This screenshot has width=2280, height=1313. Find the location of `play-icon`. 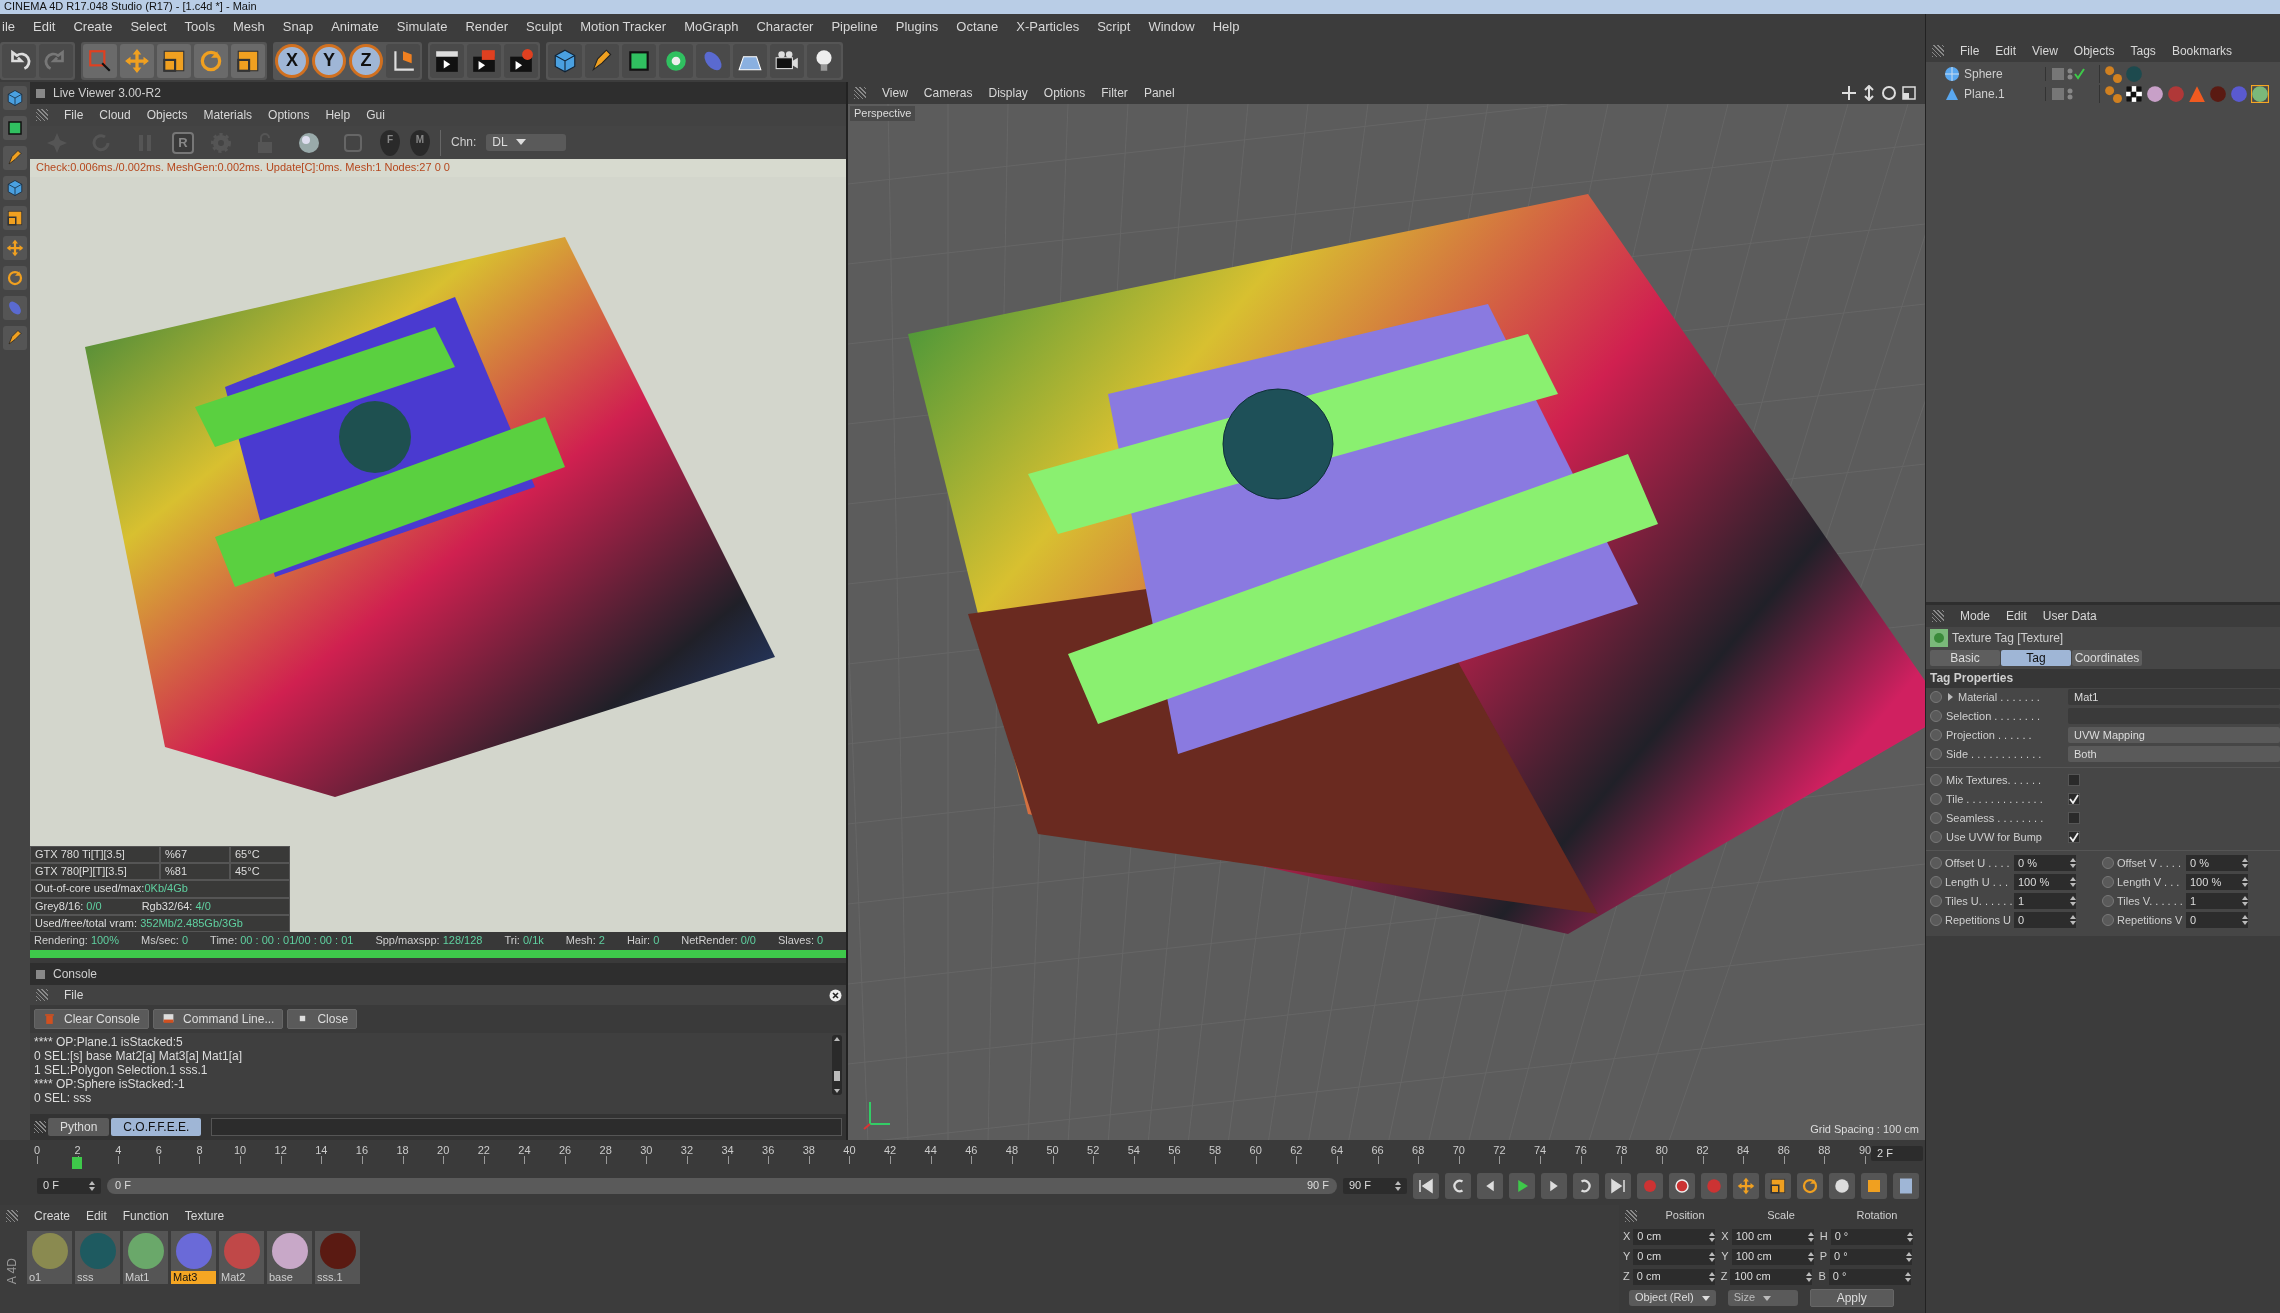

play-icon is located at coordinates (1522, 1186).